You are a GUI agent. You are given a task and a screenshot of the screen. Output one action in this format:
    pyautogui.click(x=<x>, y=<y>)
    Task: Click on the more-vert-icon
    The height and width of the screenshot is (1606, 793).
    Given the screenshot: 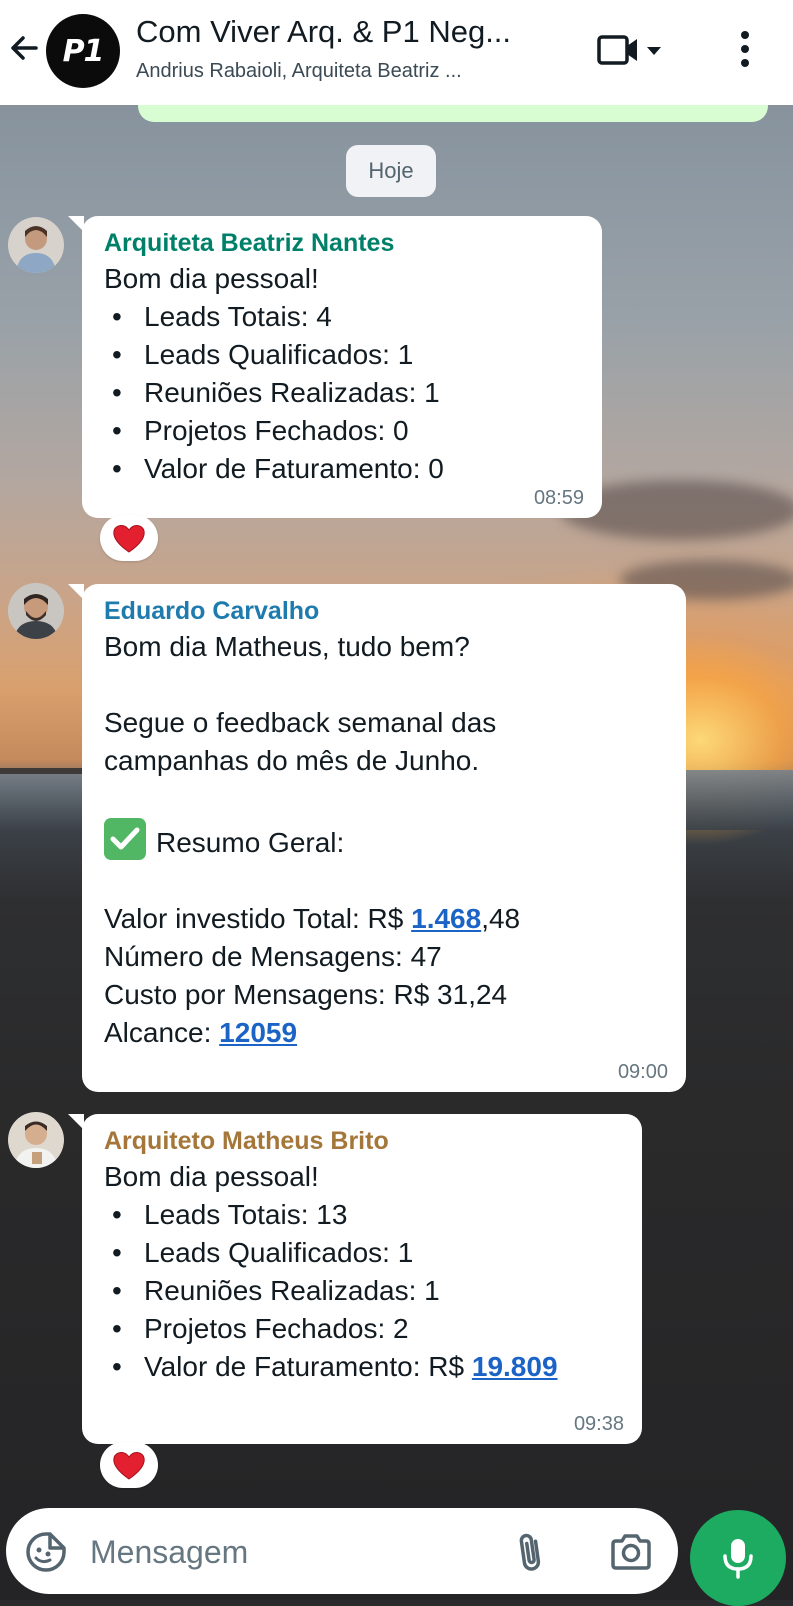 What is the action you would take?
    pyautogui.click(x=745, y=49)
    